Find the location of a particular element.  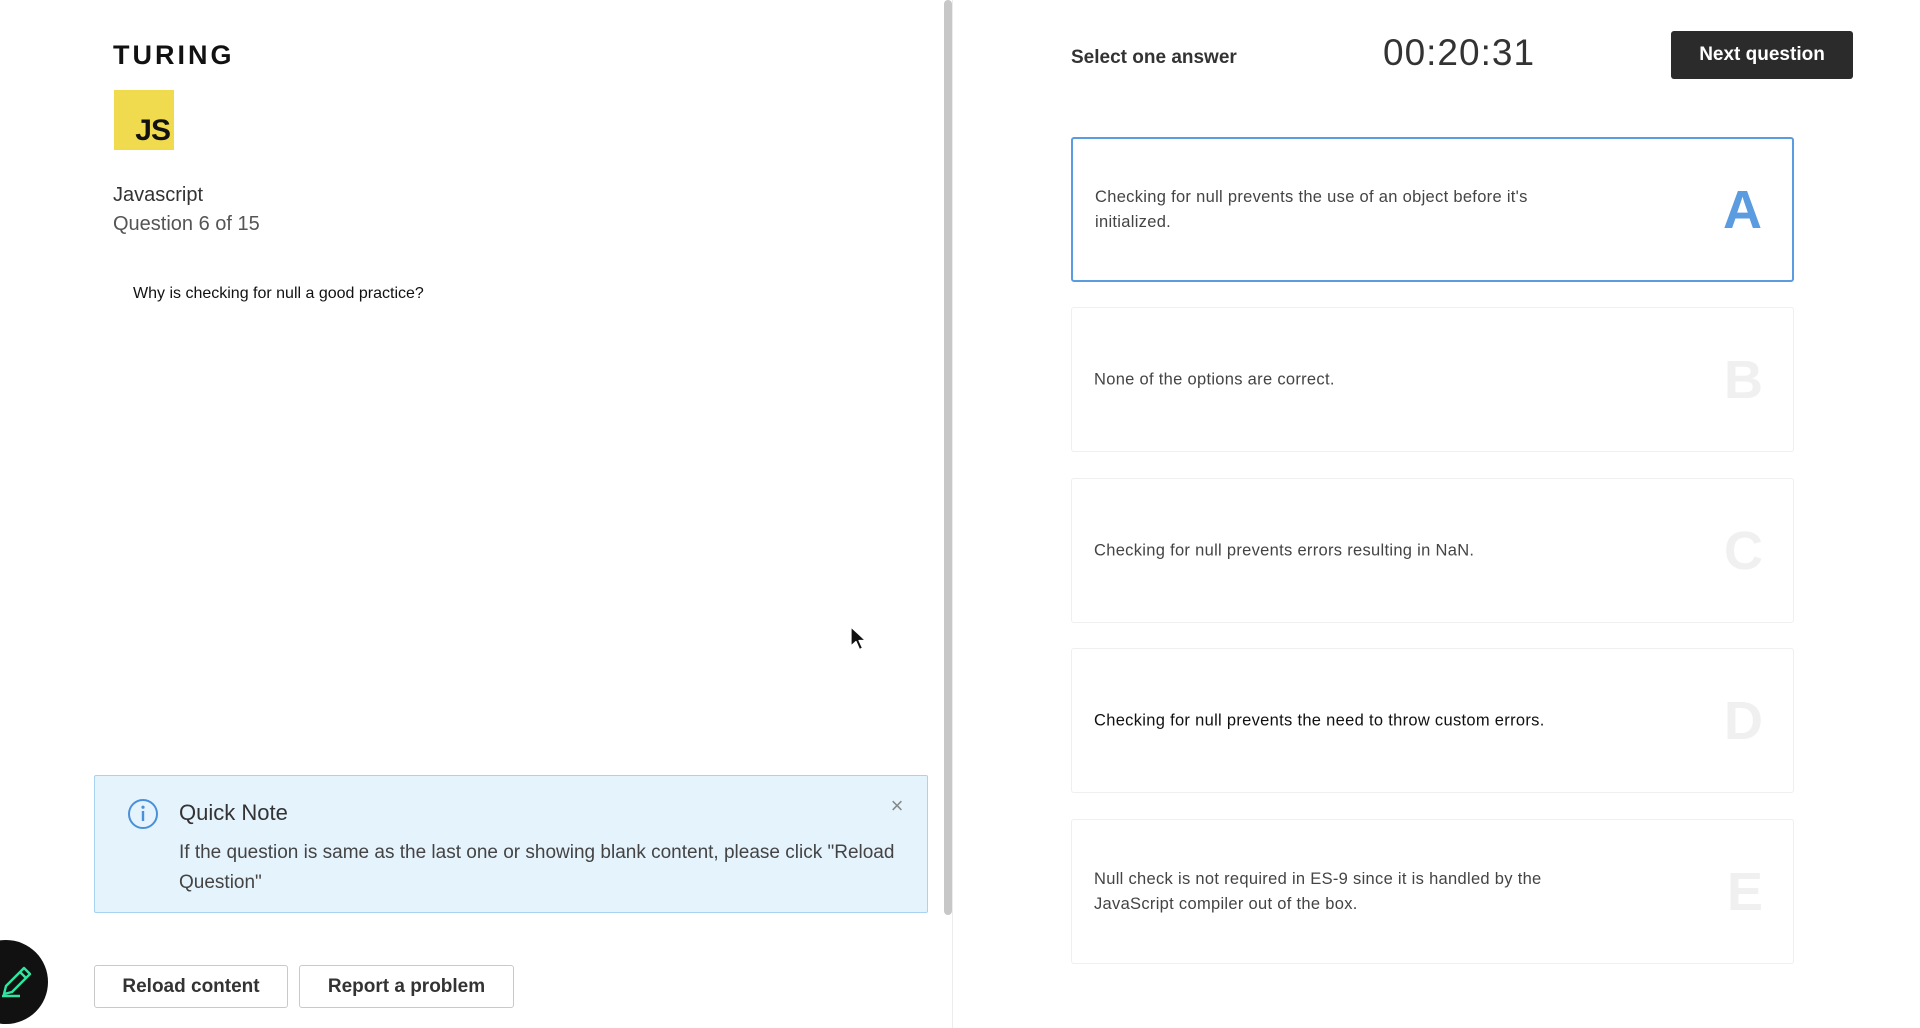

pencil-icon is located at coordinates (17, 982).